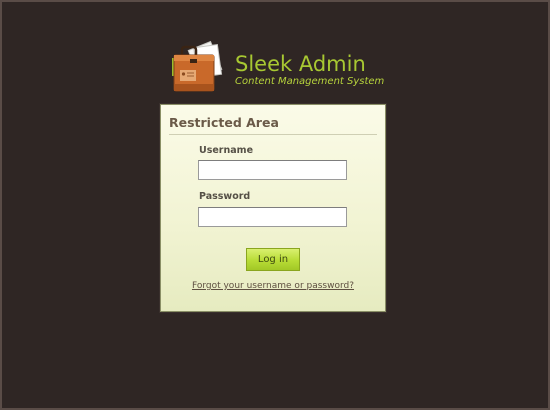 Image resolution: width=550 pixels, height=410 pixels. What do you see at coordinates (273, 259) in the screenshot?
I see `login-button: Log in` at bounding box center [273, 259].